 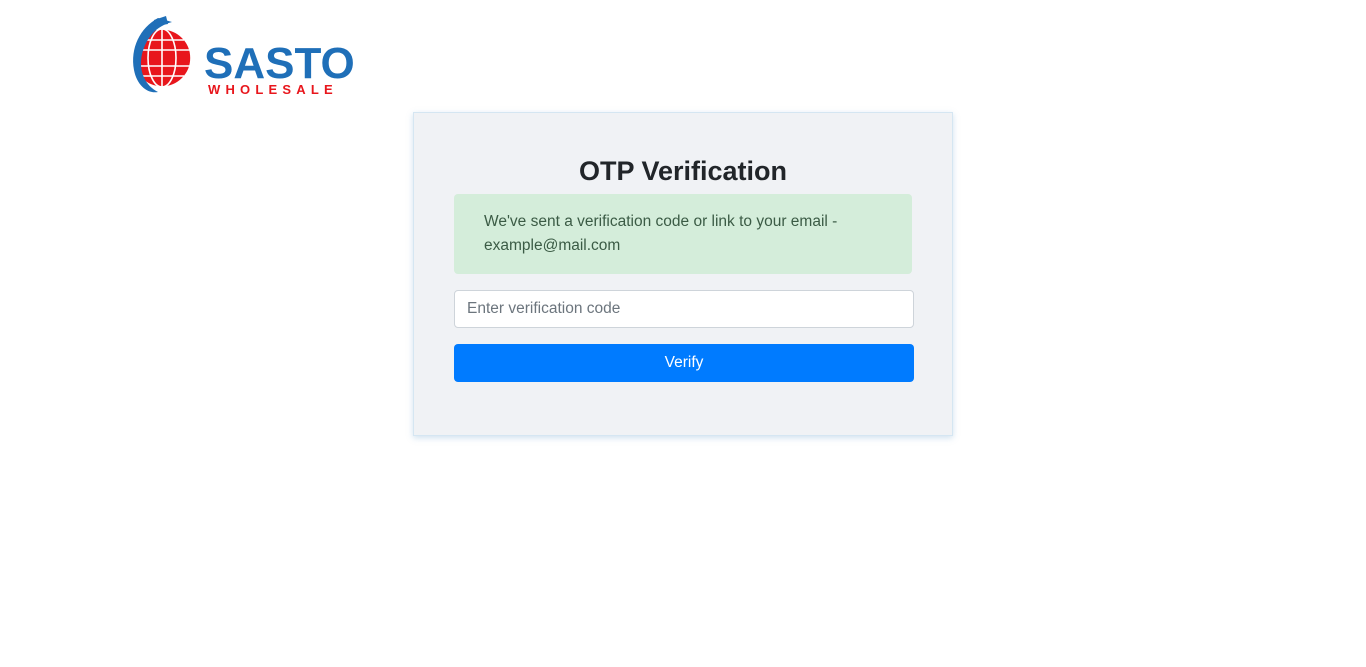 I want to click on brand-name-sub: WHOLESALE, so click(x=273, y=89).